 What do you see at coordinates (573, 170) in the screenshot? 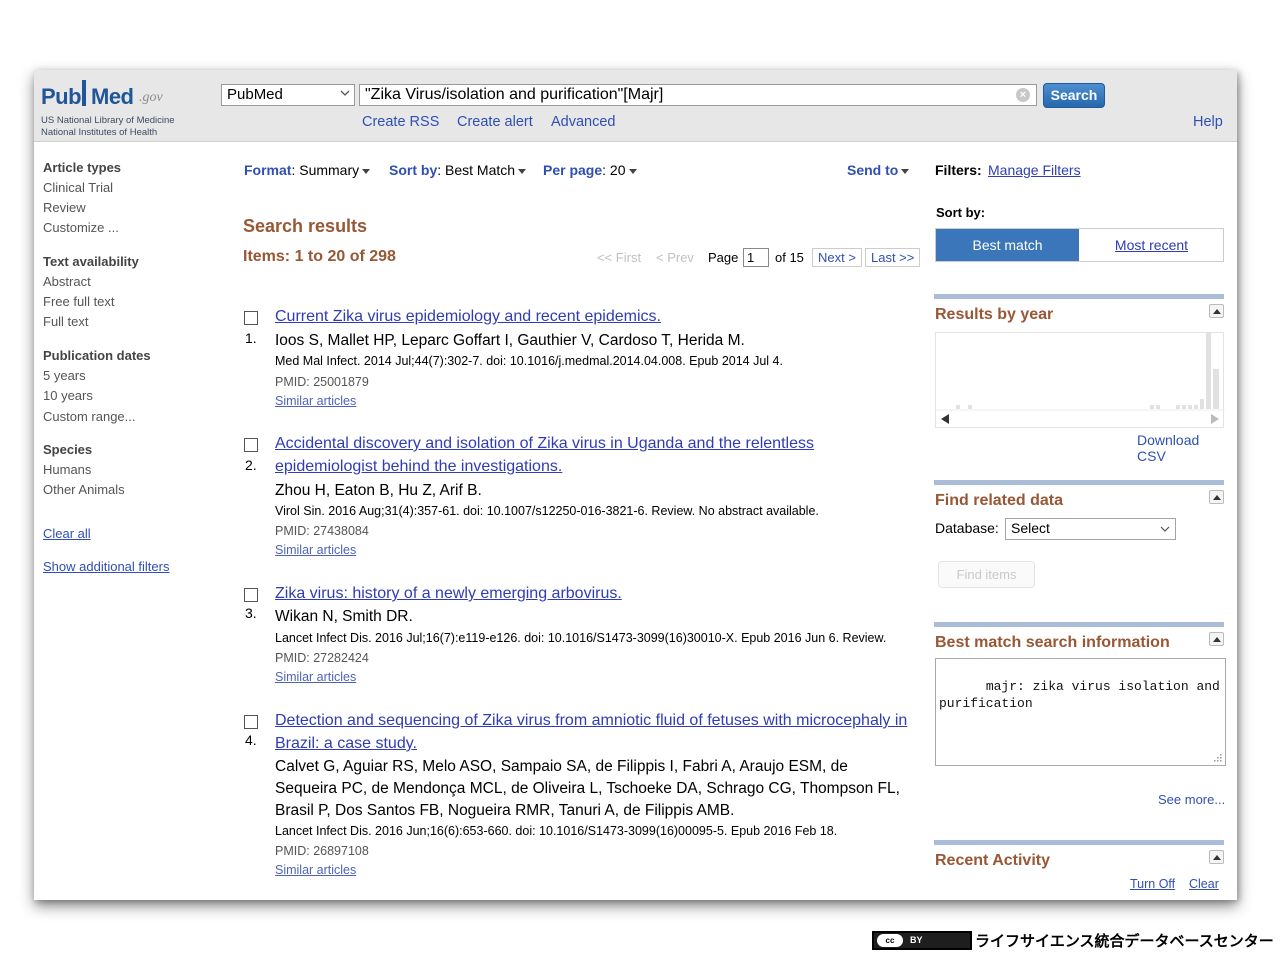
I see `per-page-label: Per page` at bounding box center [573, 170].